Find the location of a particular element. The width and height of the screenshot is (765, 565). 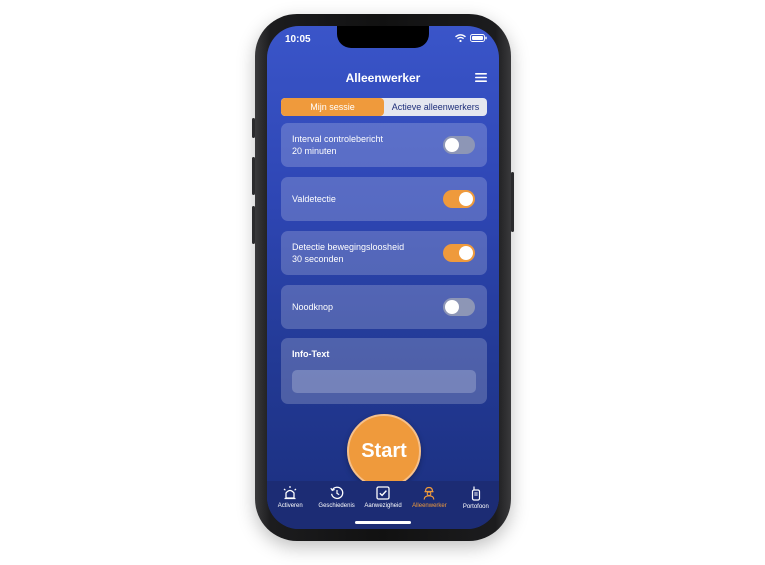

bewegingsloosheid-toggle is located at coordinates (459, 253).